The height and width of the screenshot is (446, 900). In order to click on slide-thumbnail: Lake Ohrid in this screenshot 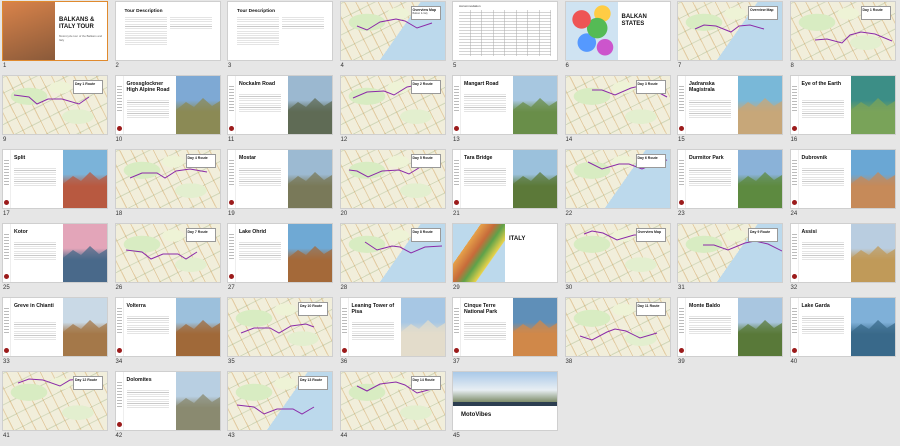, I will do `click(280, 253)`.